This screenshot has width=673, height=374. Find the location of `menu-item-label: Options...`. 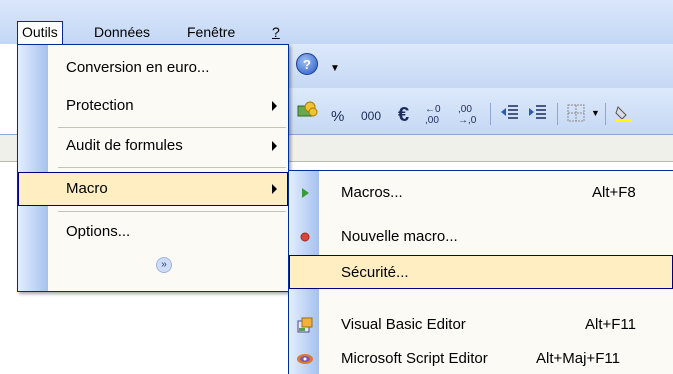

menu-item-label: Options... is located at coordinates (98, 231).